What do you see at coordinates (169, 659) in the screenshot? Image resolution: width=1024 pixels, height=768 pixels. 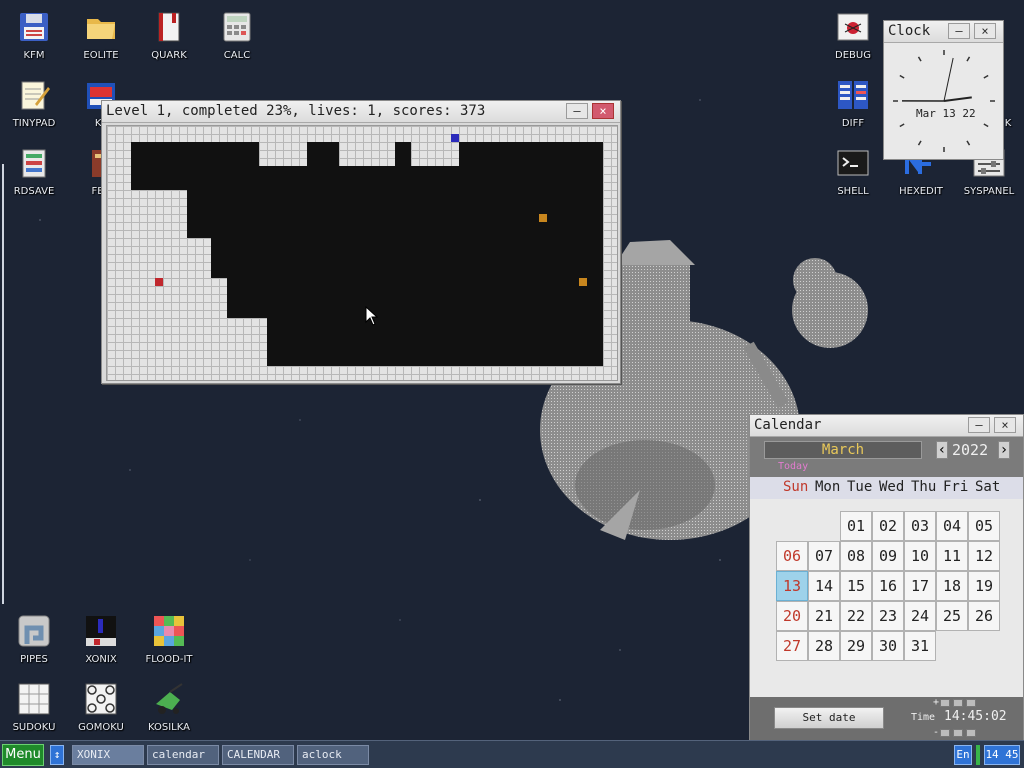 I see `desktop-icon-label: FLOOD-IT` at bounding box center [169, 659].